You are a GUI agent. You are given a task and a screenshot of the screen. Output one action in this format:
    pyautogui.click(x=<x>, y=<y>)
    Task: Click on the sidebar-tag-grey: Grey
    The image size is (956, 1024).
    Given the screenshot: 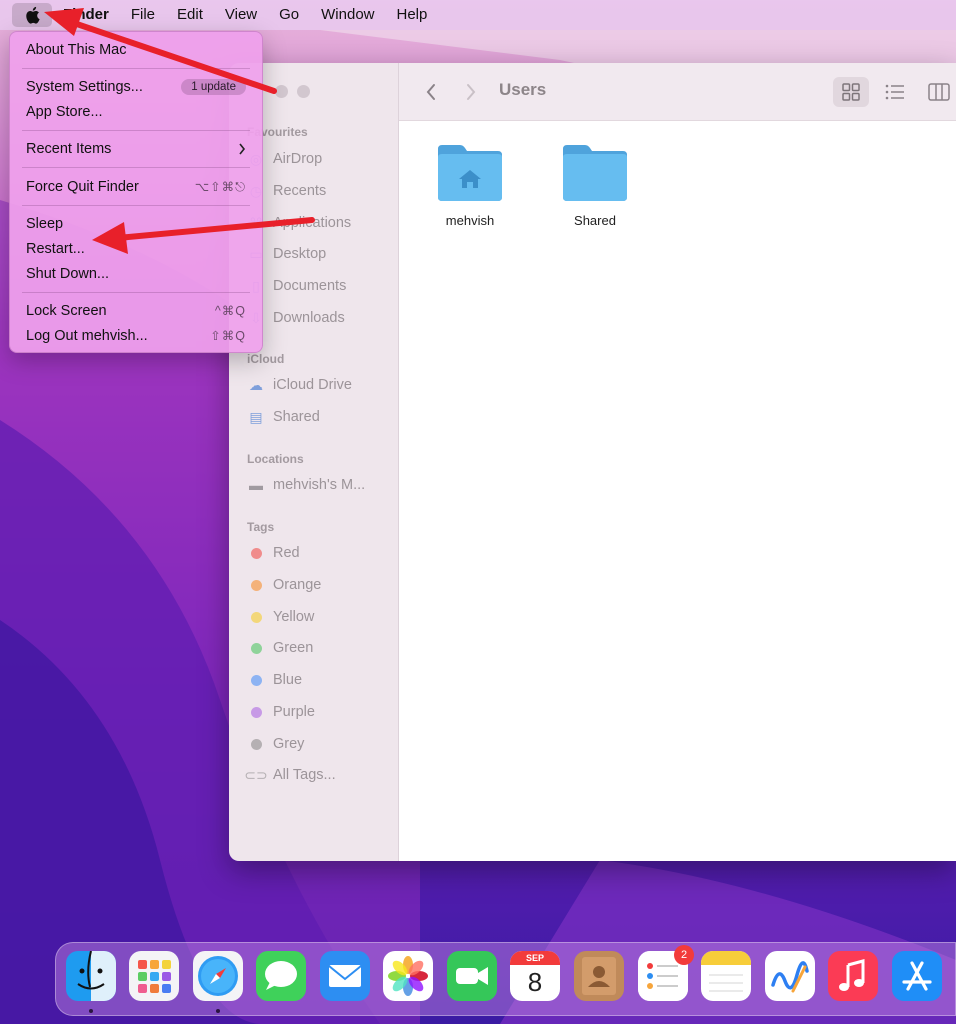 What is the action you would take?
    pyautogui.click(x=275, y=744)
    